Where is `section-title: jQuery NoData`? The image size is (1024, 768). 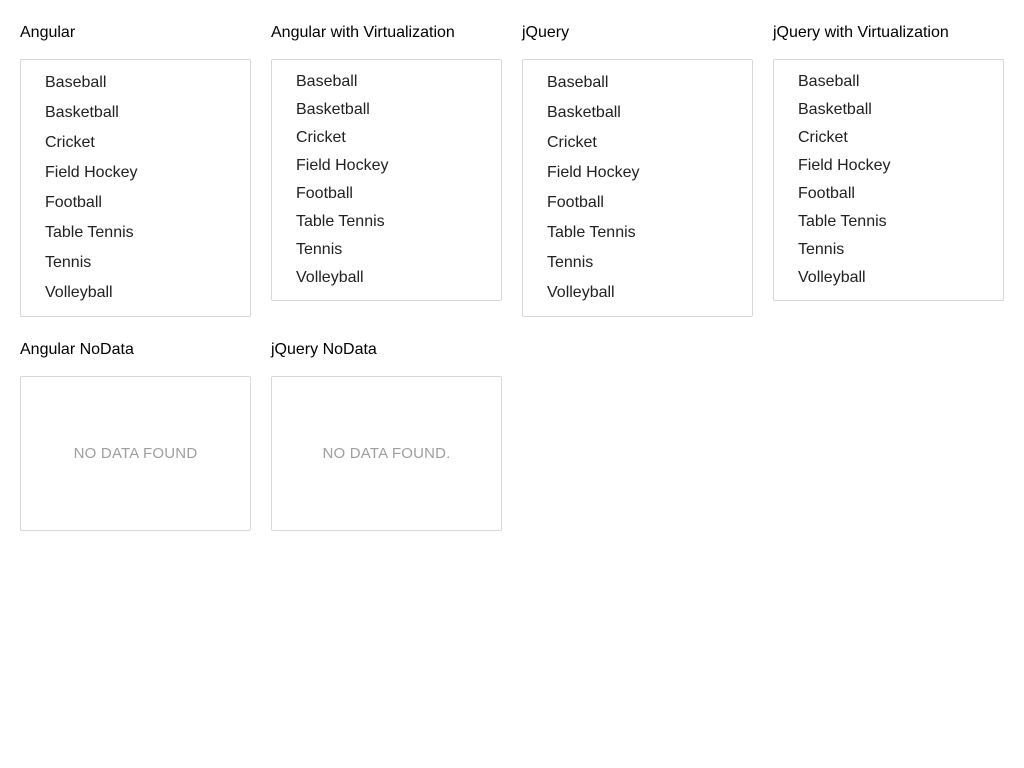 section-title: jQuery NoData is located at coordinates (324, 349).